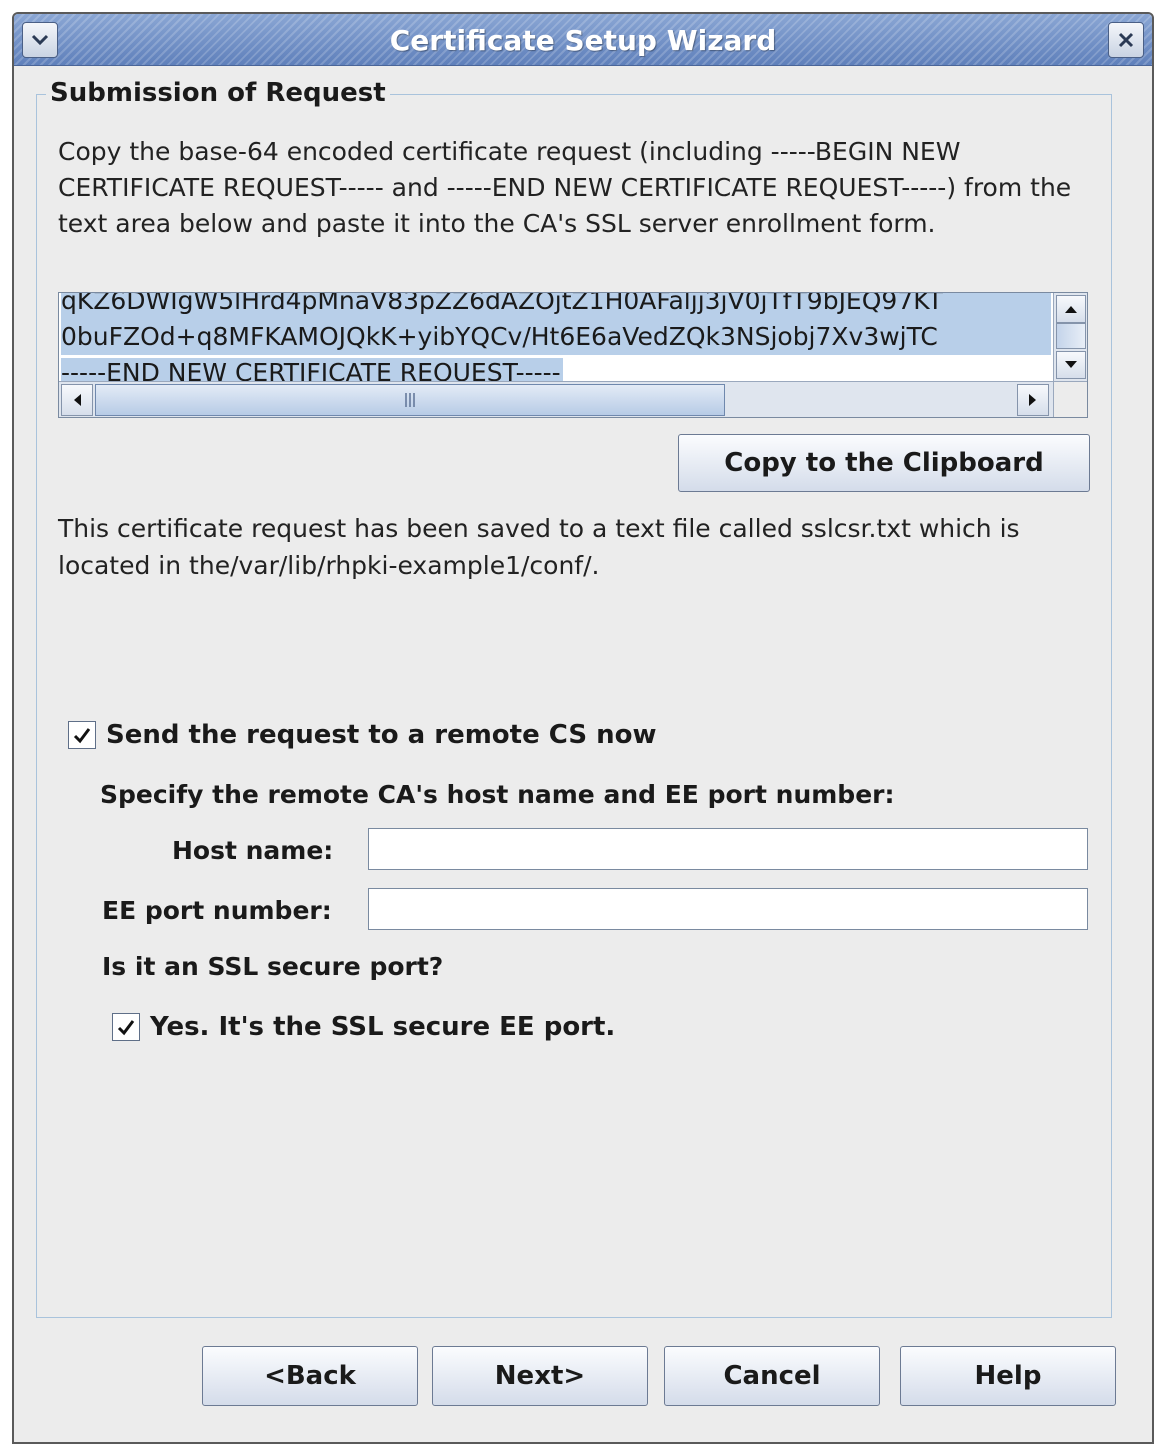  I want to click on horizontal-scroll-thumb, so click(410, 400).